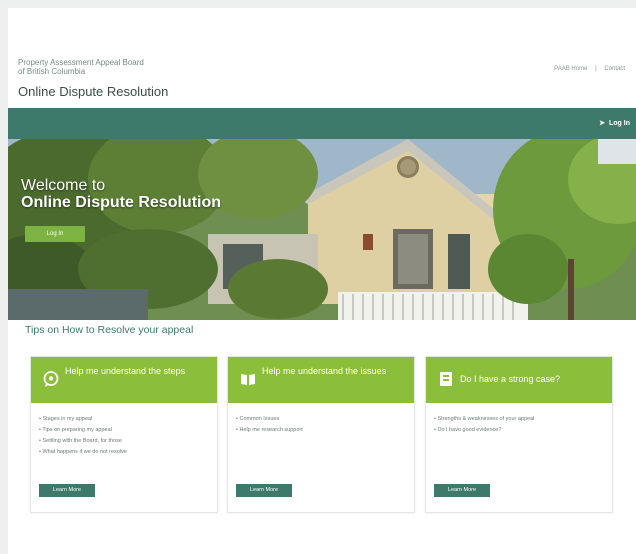 The width and height of the screenshot is (636, 554). Describe the element at coordinates (63, 185) in the screenshot. I see `hero-welcome-line: Welcome to` at that location.